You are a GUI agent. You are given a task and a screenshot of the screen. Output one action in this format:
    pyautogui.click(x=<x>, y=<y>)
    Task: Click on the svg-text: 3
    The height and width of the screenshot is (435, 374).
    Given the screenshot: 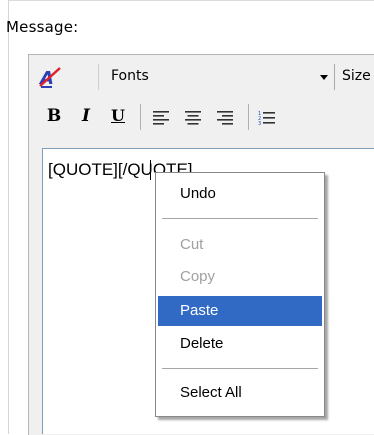 What is the action you would take?
    pyautogui.click(x=259, y=123)
    